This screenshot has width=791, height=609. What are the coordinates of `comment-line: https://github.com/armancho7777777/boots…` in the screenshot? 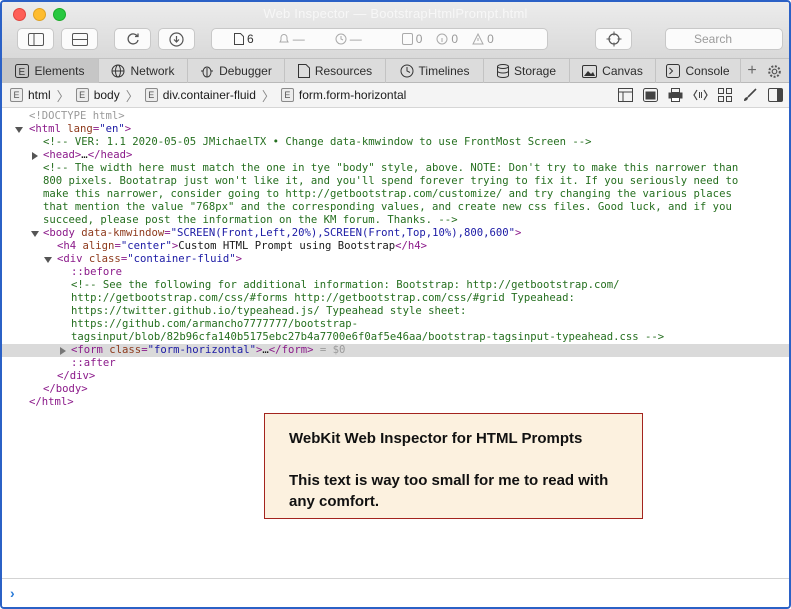 It's located at (215, 324).